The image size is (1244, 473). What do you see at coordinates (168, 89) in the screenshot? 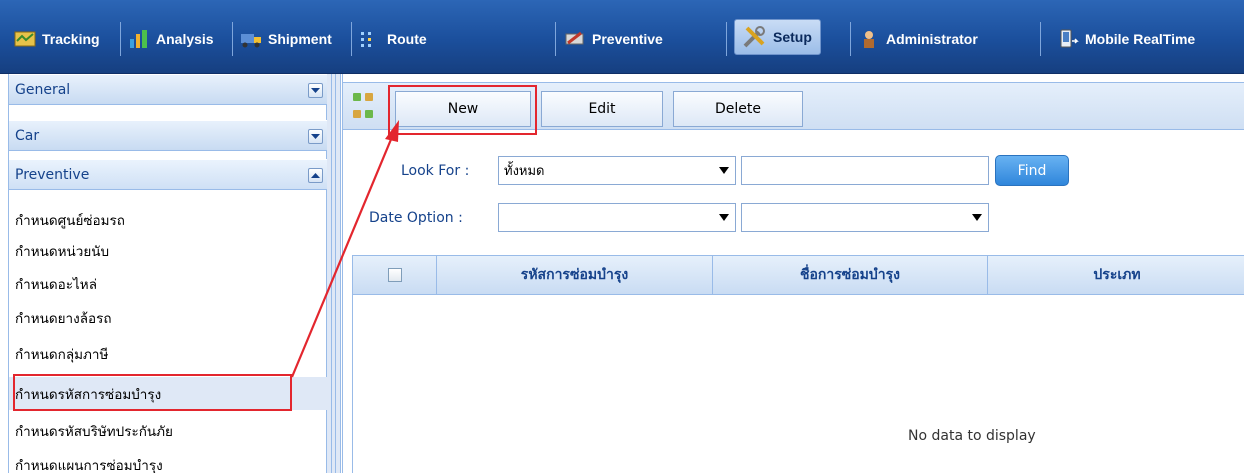
I see `sidebar-section-general: General` at bounding box center [168, 89].